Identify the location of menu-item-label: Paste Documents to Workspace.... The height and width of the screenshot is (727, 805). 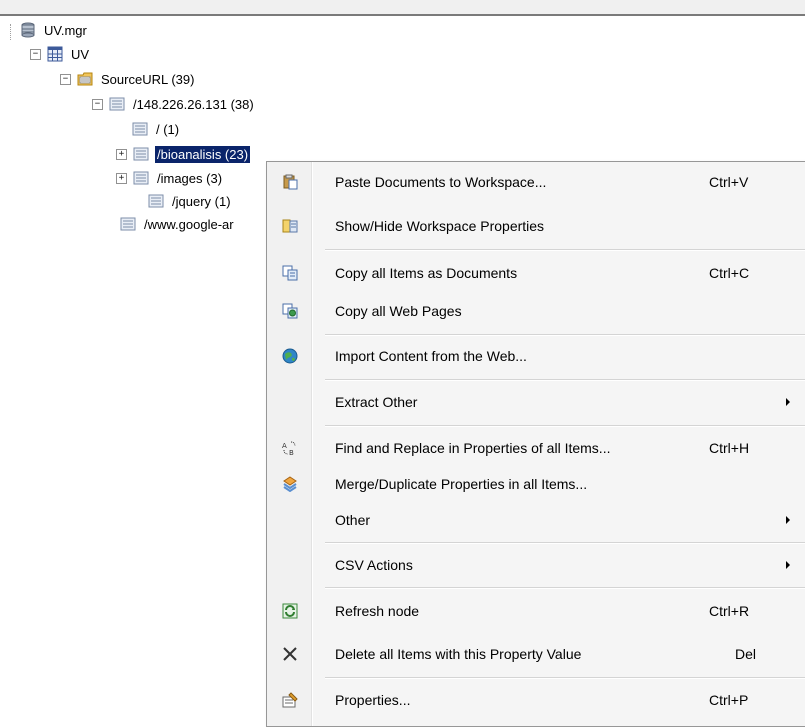
(441, 182).